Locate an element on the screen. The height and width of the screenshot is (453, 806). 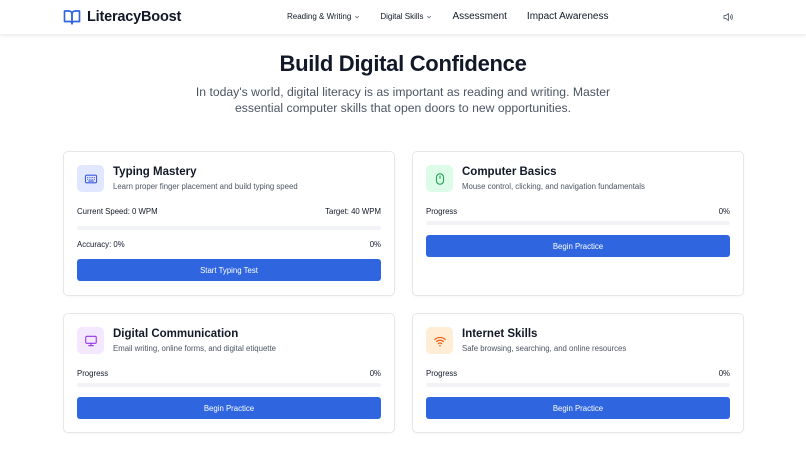
accuracy-label: Accuracy: 0% is located at coordinates (101, 244).